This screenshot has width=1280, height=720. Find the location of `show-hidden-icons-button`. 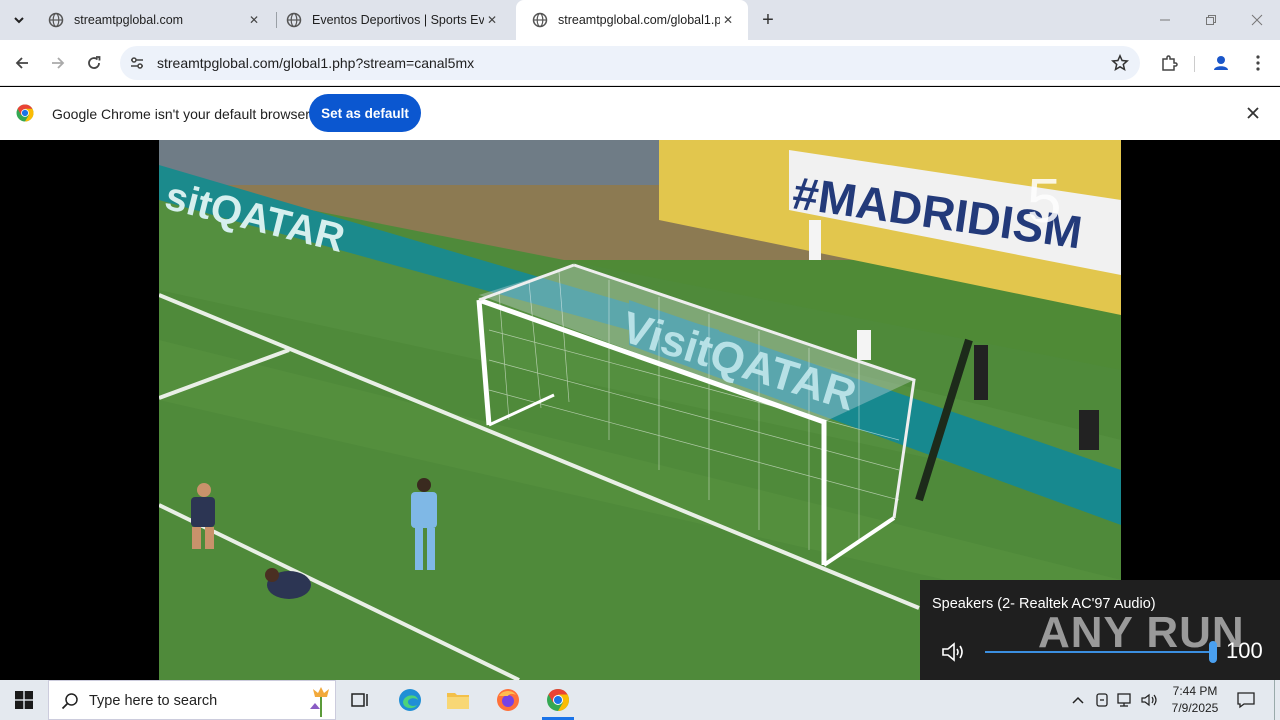

show-hidden-icons-button is located at coordinates (1078, 700).